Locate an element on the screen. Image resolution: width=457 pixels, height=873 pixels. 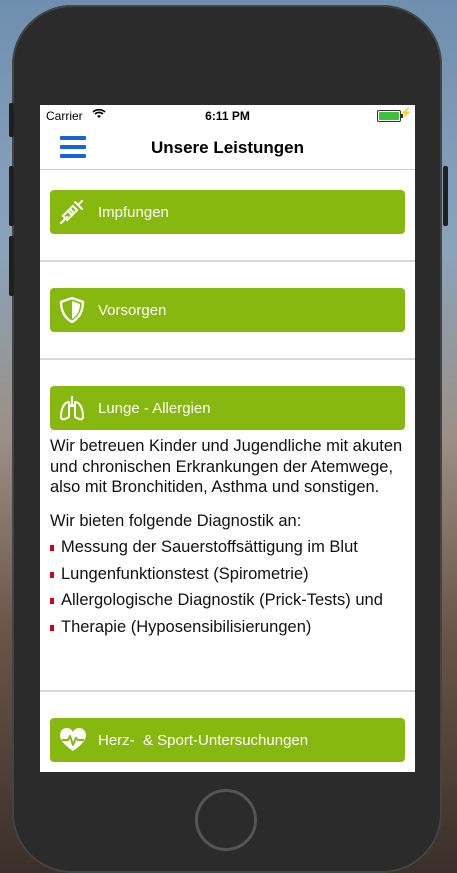
shield-icon is located at coordinates (72, 310).